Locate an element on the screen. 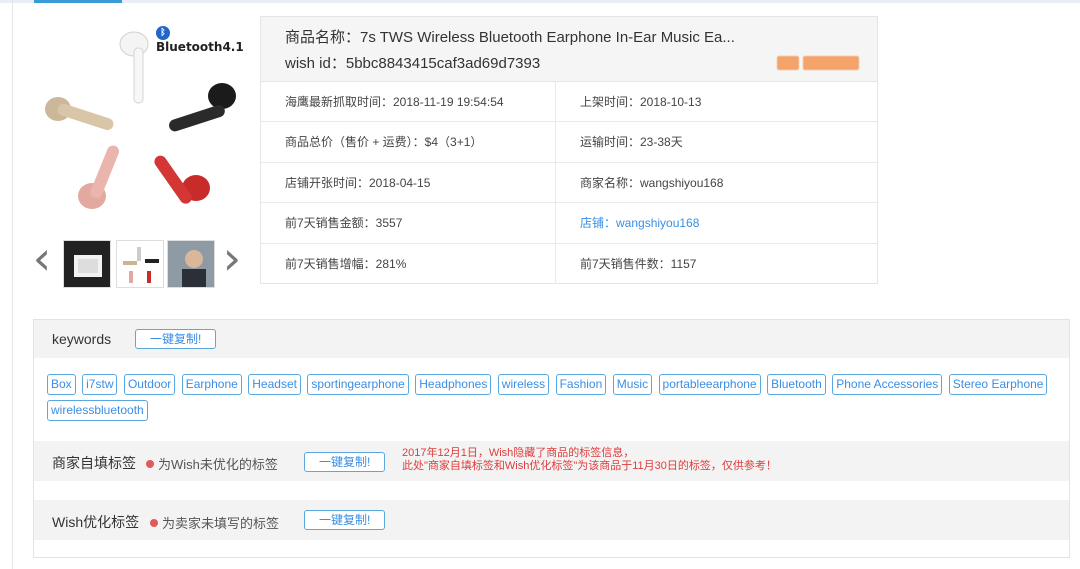 The height and width of the screenshot is (569, 1080). keyword-chip: Fashion is located at coordinates (581, 384).